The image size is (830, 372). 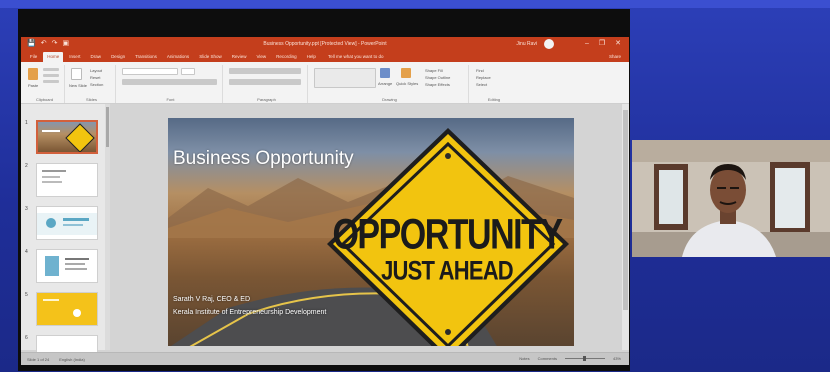 I want to click on thumbnail-number: 4, so click(x=26, y=252).